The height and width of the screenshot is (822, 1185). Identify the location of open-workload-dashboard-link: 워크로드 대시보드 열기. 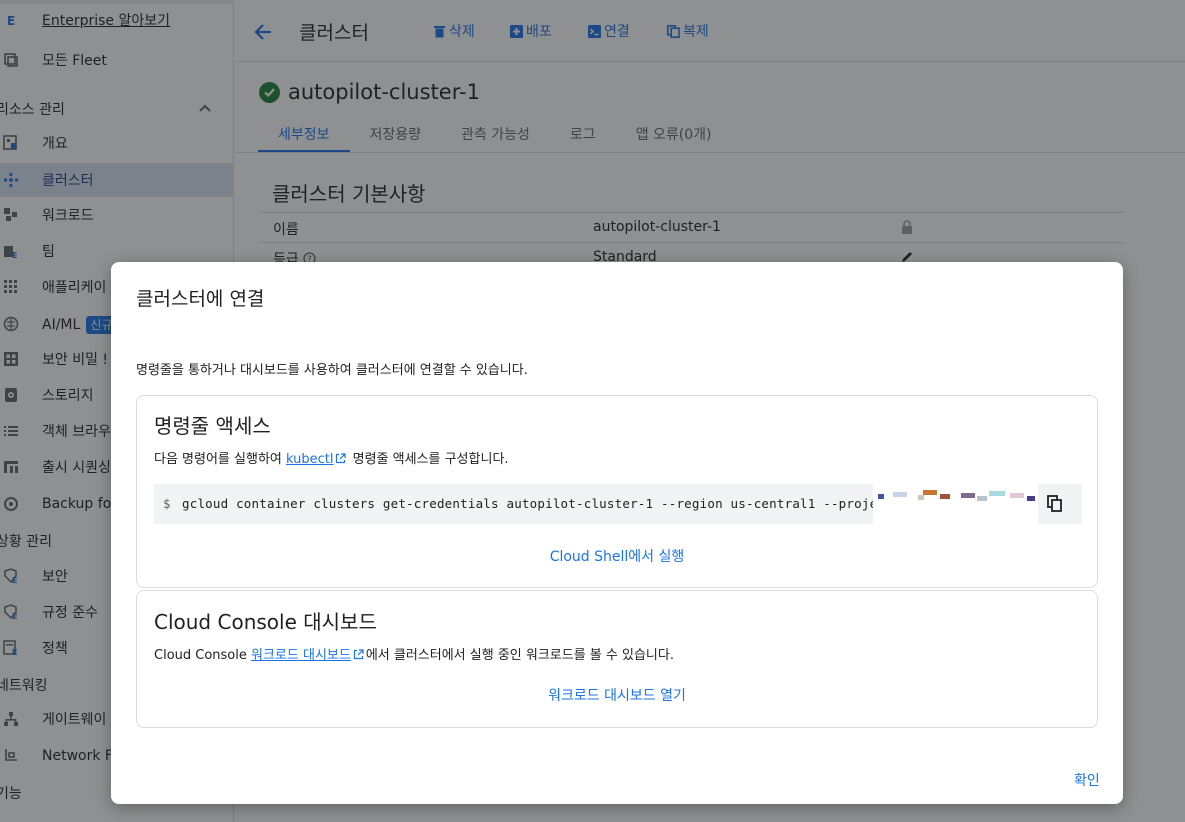
(617, 695).